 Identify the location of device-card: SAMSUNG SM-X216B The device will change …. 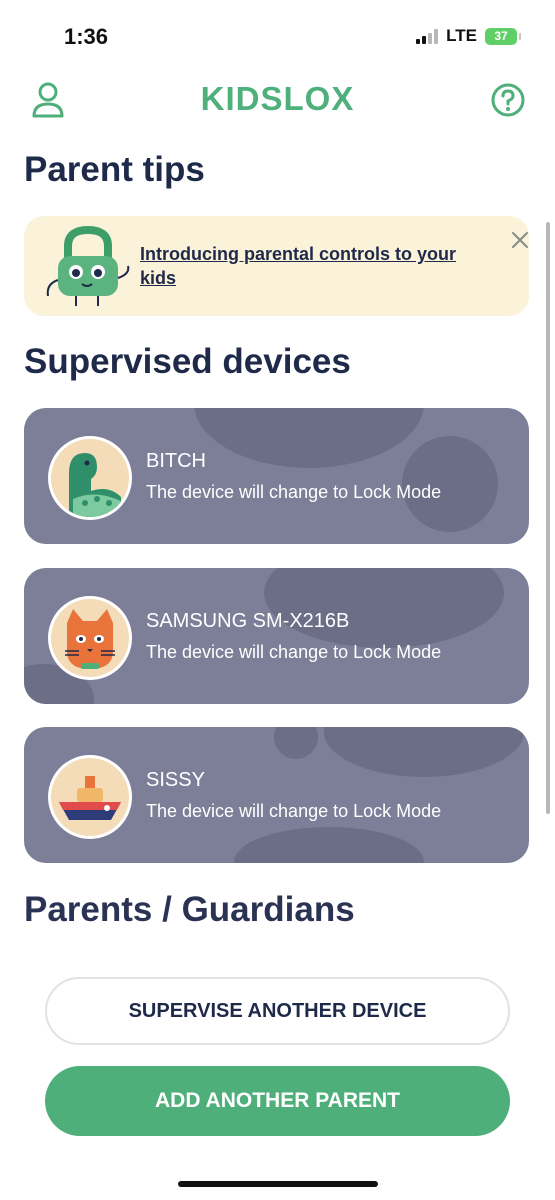
(276, 636).